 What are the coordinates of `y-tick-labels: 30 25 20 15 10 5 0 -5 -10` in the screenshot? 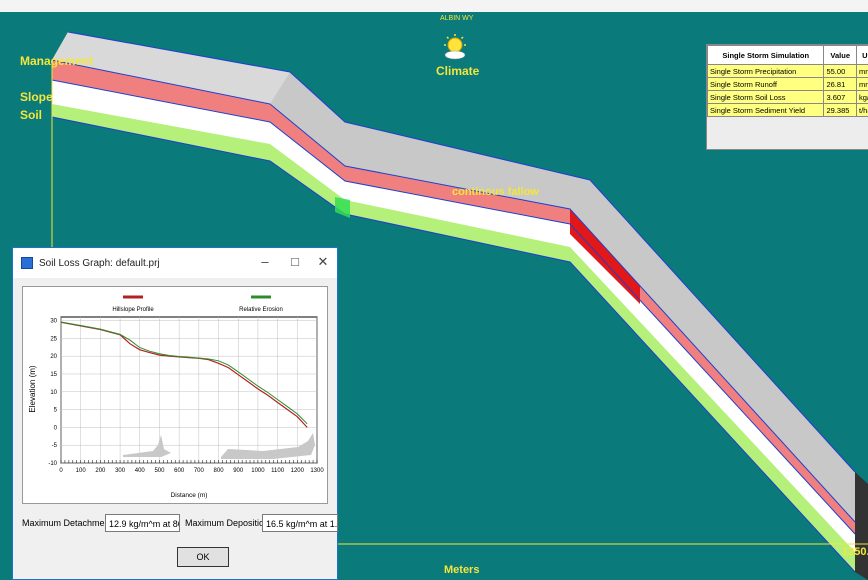 It's located at (52, 393).